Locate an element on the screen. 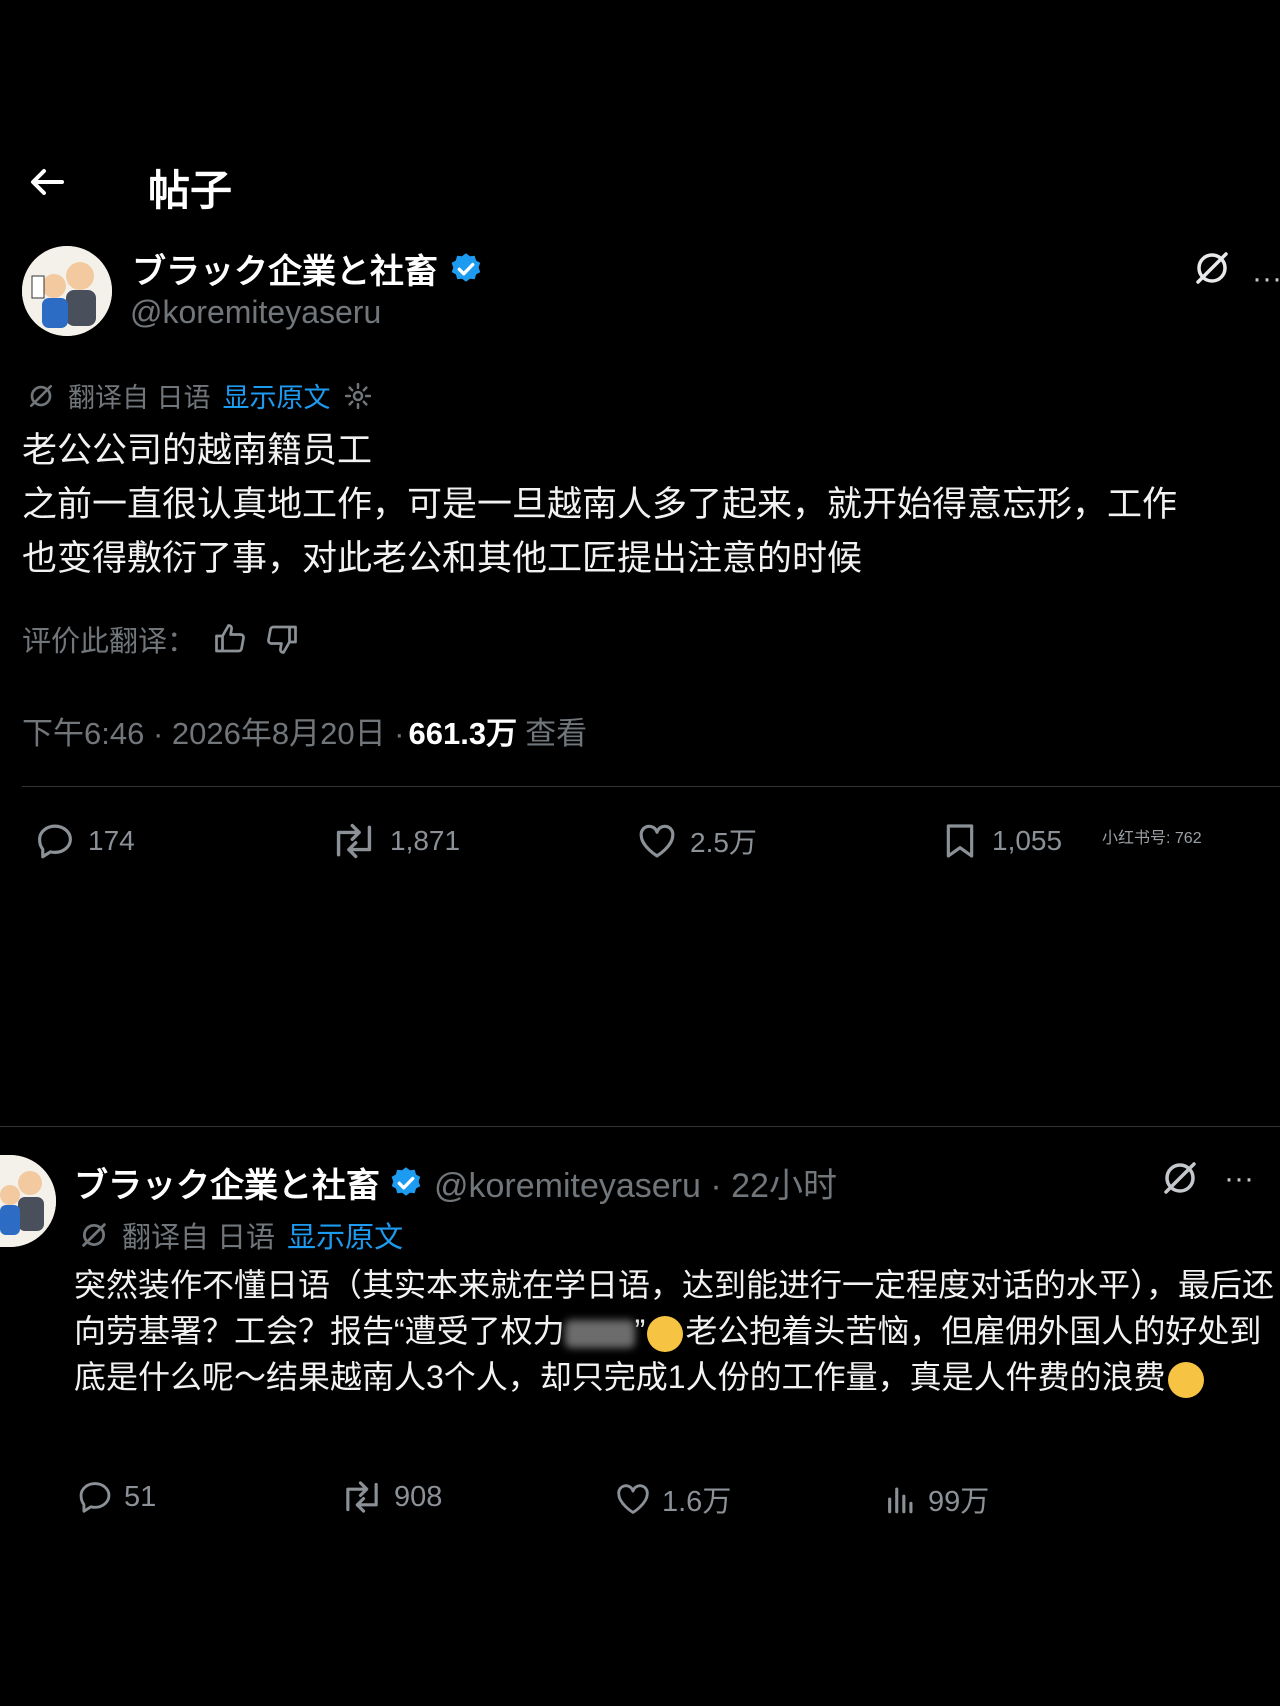 This screenshot has width=1280, height=1706. tweet-line: 也变得敷衍了事，对此老公和其他工匠提出注意的时候 is located at coordinates (442, 558).